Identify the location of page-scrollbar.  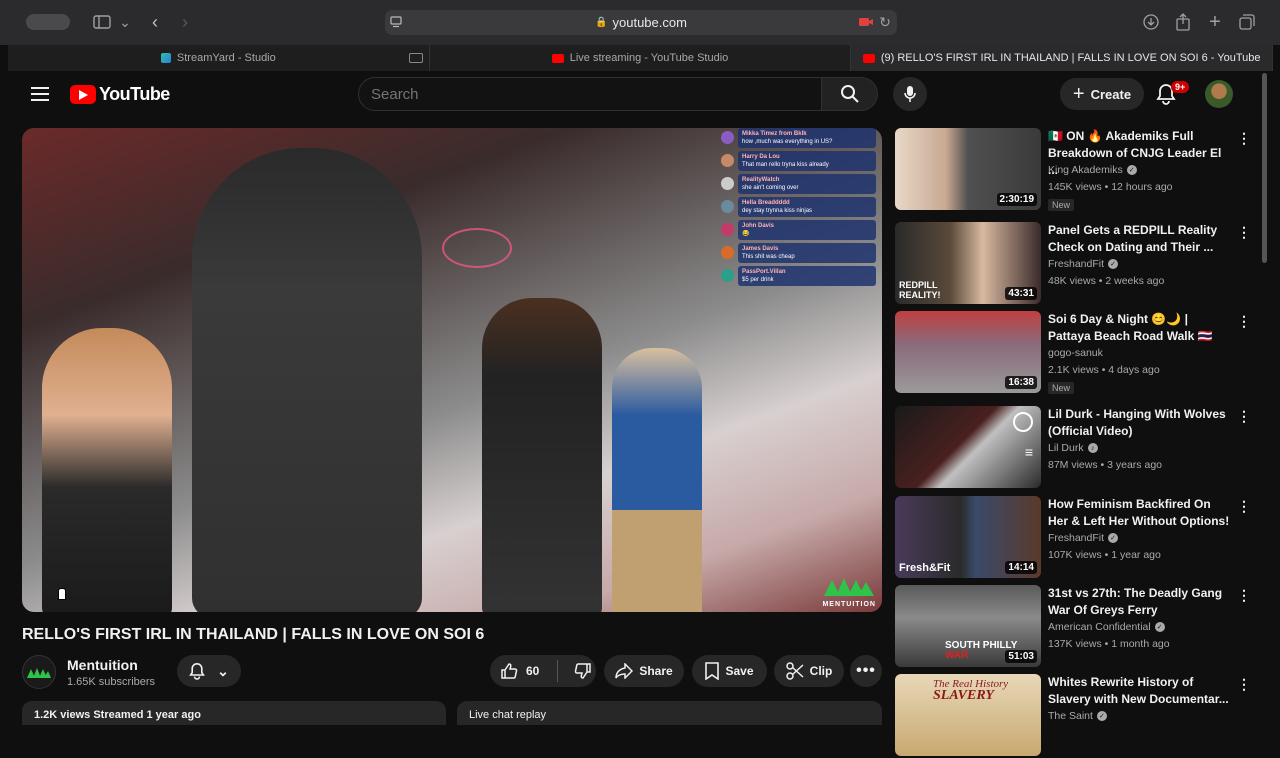
(1264, 168).